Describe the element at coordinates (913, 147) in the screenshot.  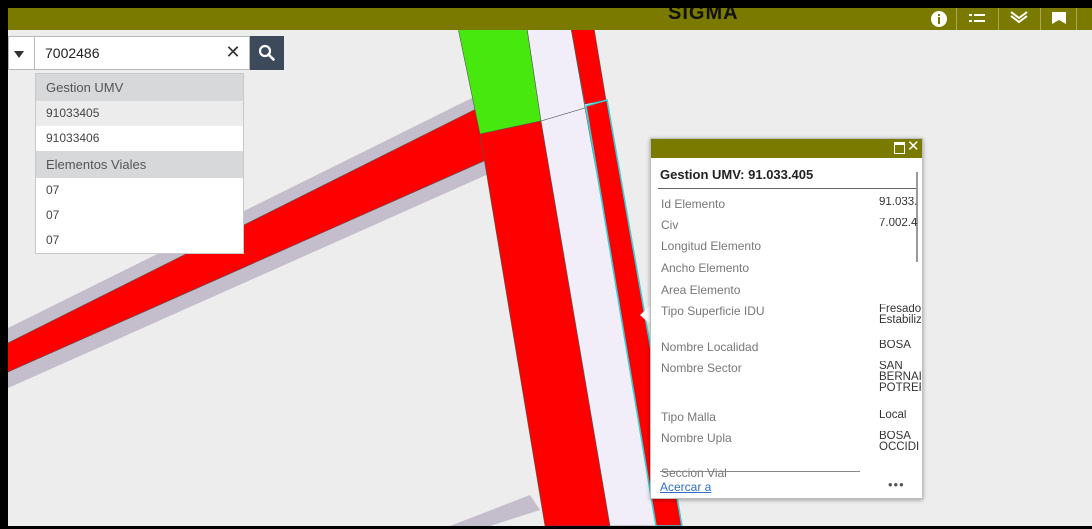
I see `close-icon: ✕` at that location.